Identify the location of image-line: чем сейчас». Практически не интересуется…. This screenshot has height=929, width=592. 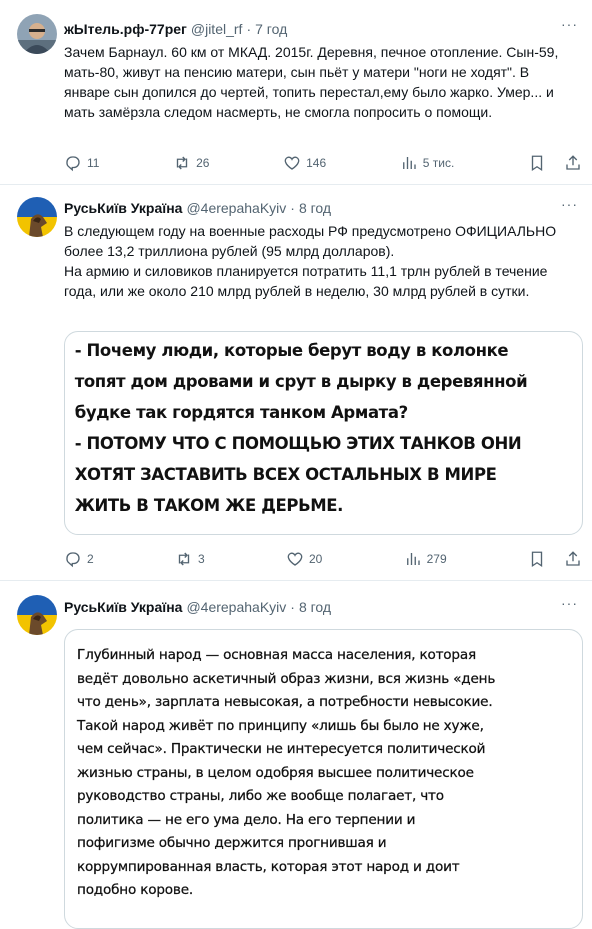
(281, 749).